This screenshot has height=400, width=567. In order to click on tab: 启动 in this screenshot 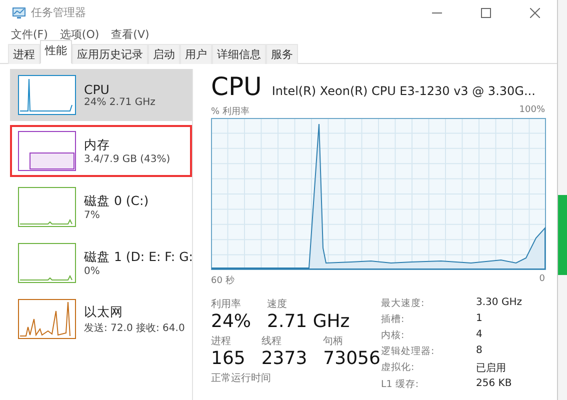, I will do `click(164, 54)`.